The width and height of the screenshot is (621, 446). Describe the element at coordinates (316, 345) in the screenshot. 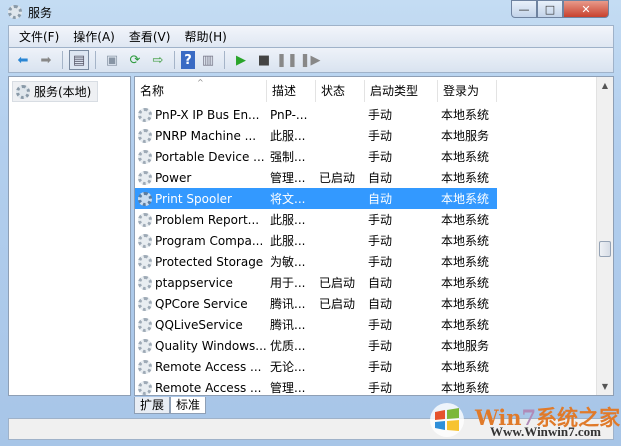

I see `service-row: Quality Windows... 优质... 手动 本地服务` at that location.